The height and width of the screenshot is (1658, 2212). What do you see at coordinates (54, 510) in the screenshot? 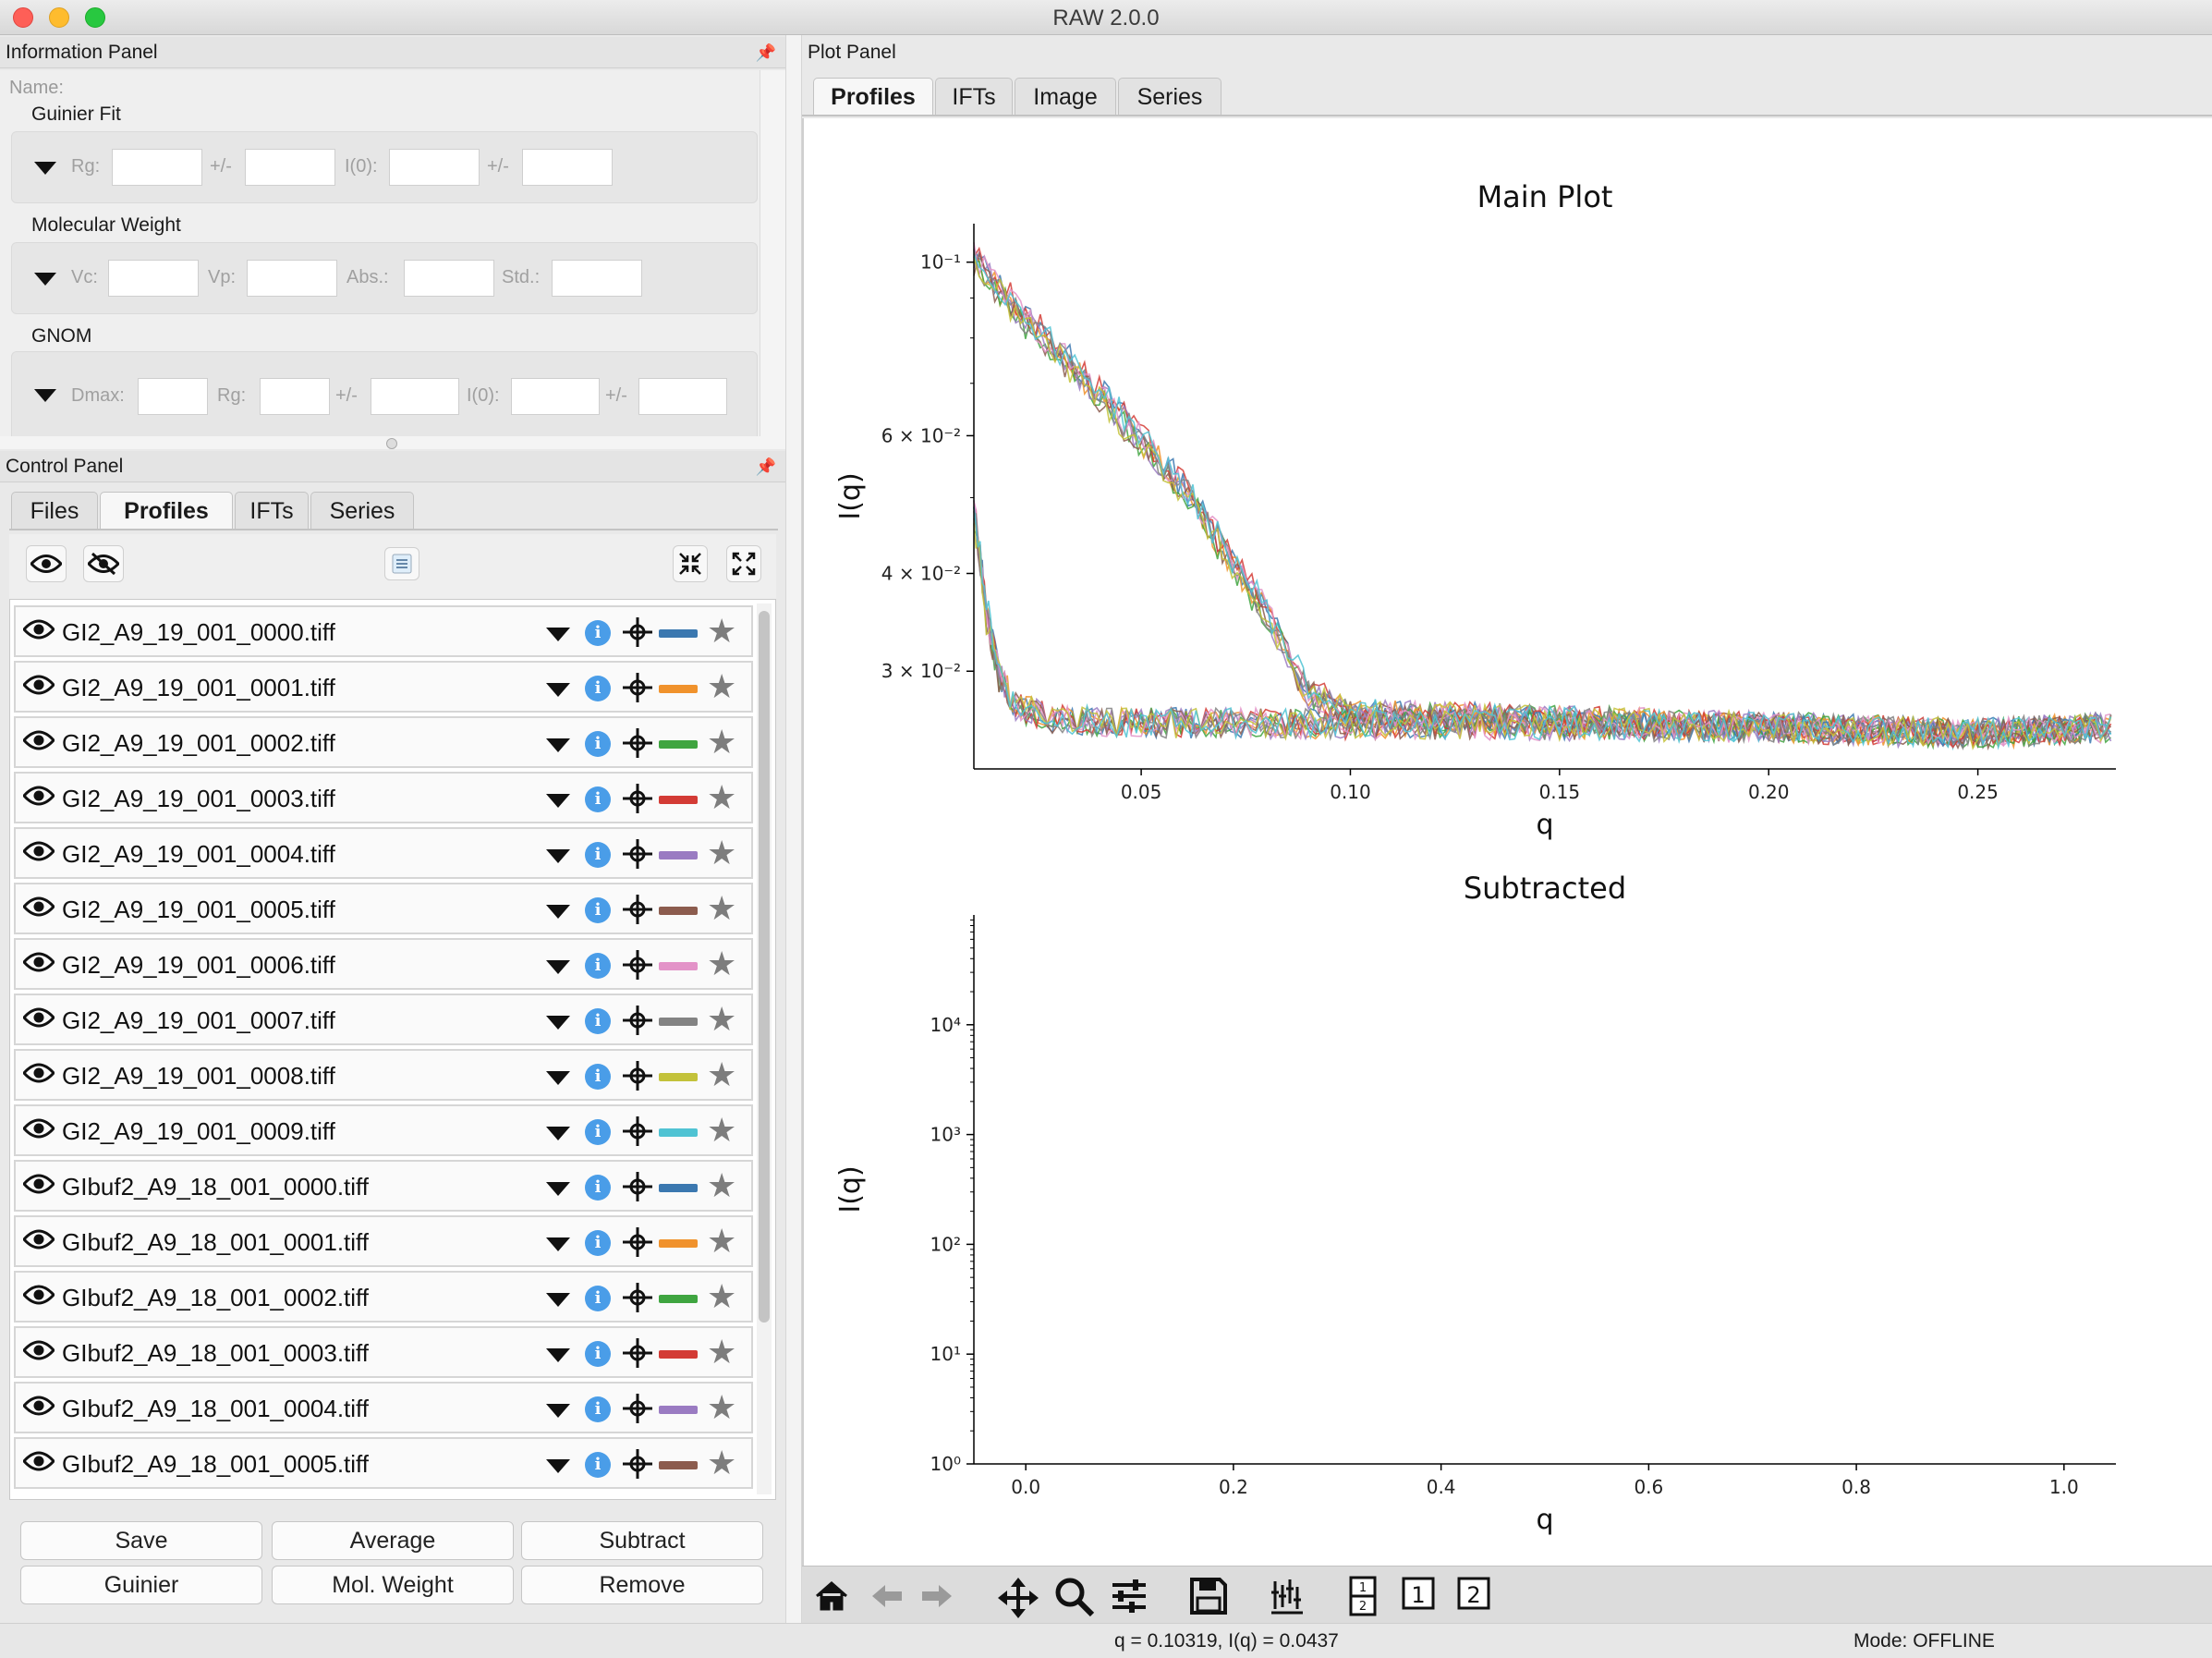
I see `tab-files: Files` at bounding box center [54, 510].